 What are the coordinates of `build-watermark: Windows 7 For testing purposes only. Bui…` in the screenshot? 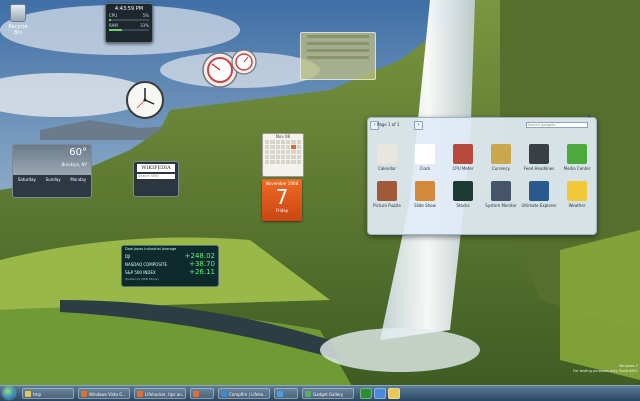 It's located at (602, 369).